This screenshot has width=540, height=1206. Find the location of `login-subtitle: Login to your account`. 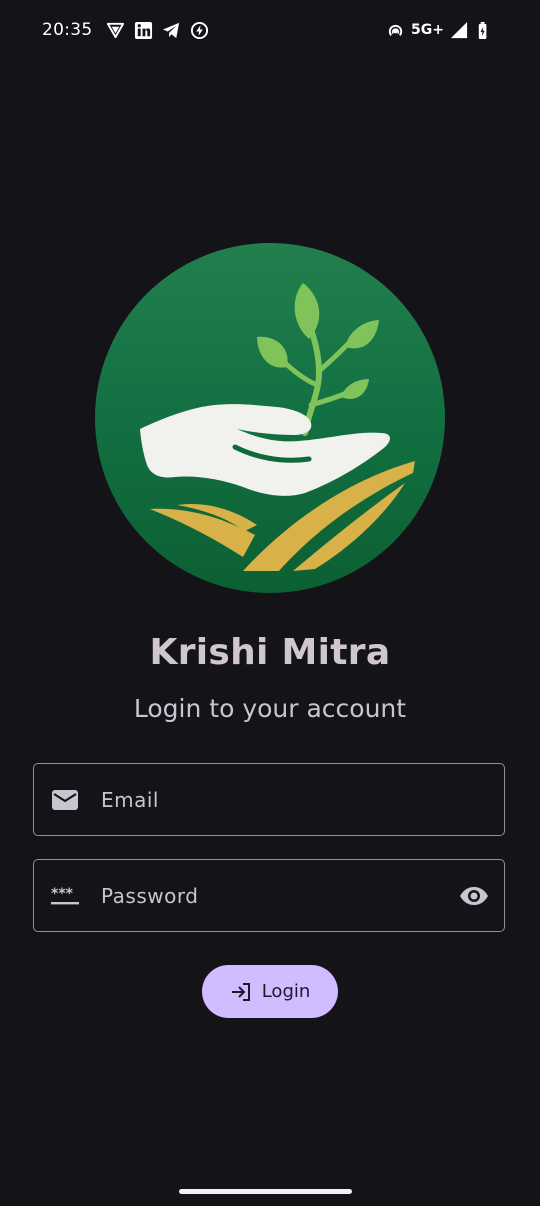

login-subtitle: Login to your account is located at coordinates (270, 708).